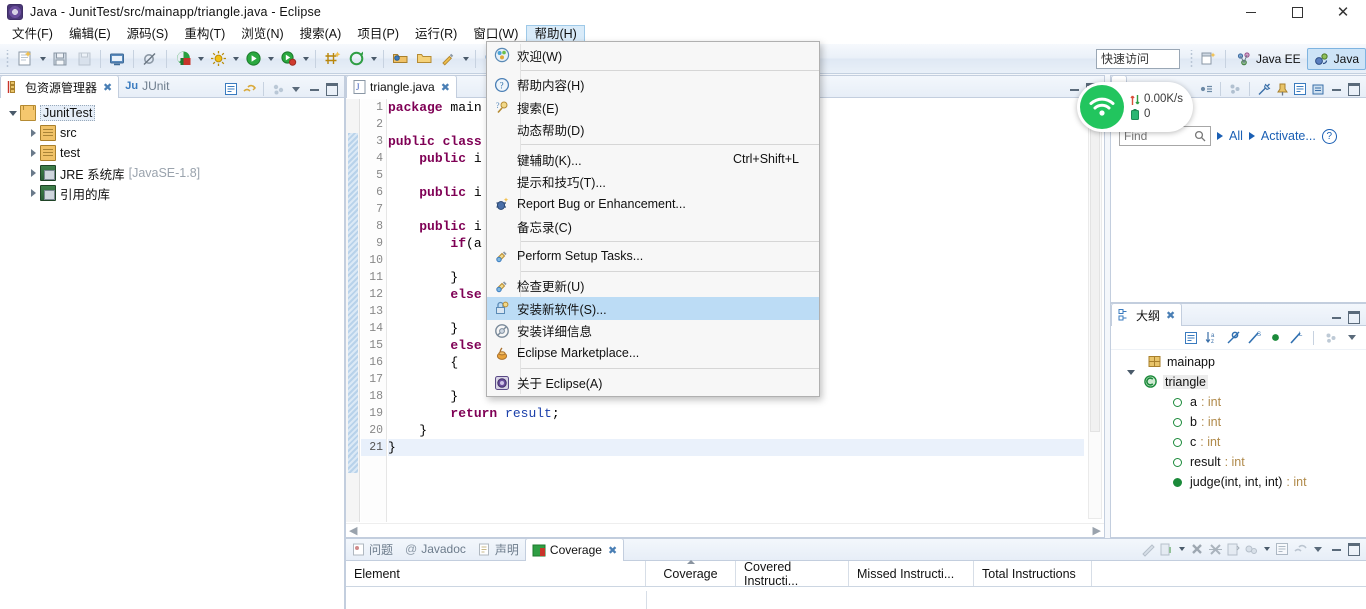  What do you see at coordinates (332, 59) in the screenshot?
I see `new-java-project-icon` at bounding box center [332, 59].